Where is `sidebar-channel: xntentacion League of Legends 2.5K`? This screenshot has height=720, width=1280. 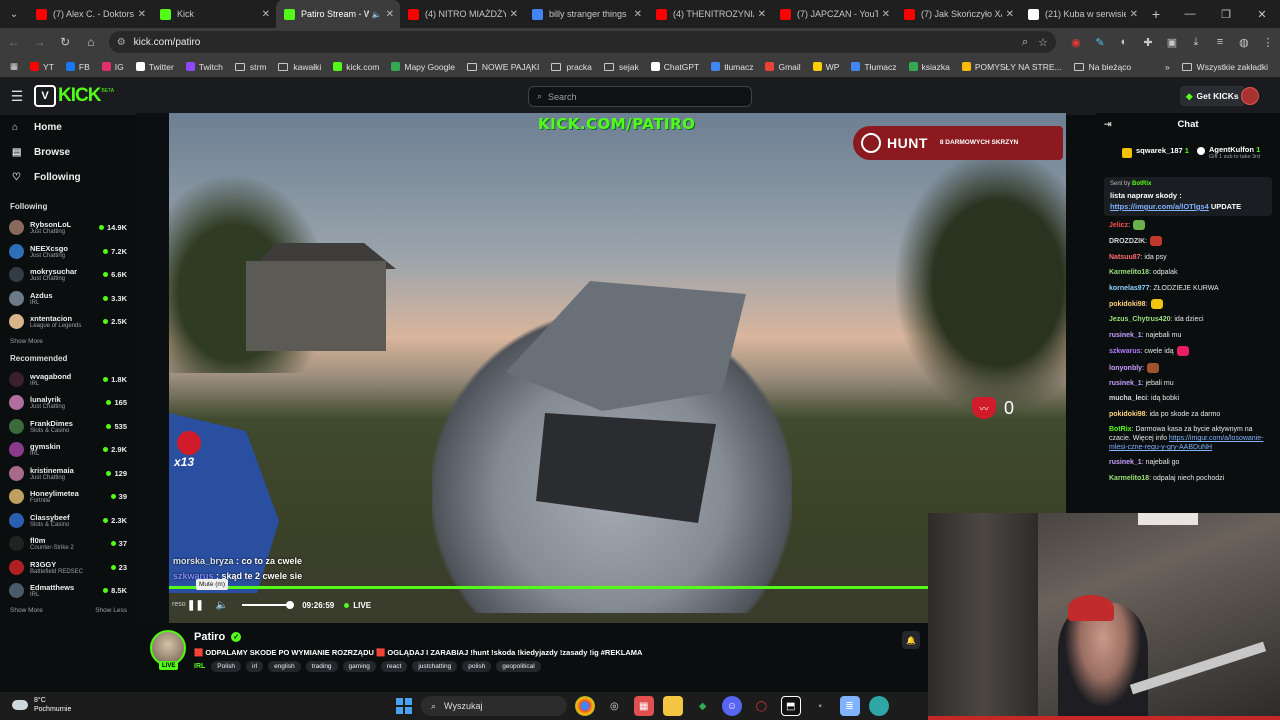
sidebar-channel: xntentacion League of Legends 2.5K is located at coordinates (68, 322).